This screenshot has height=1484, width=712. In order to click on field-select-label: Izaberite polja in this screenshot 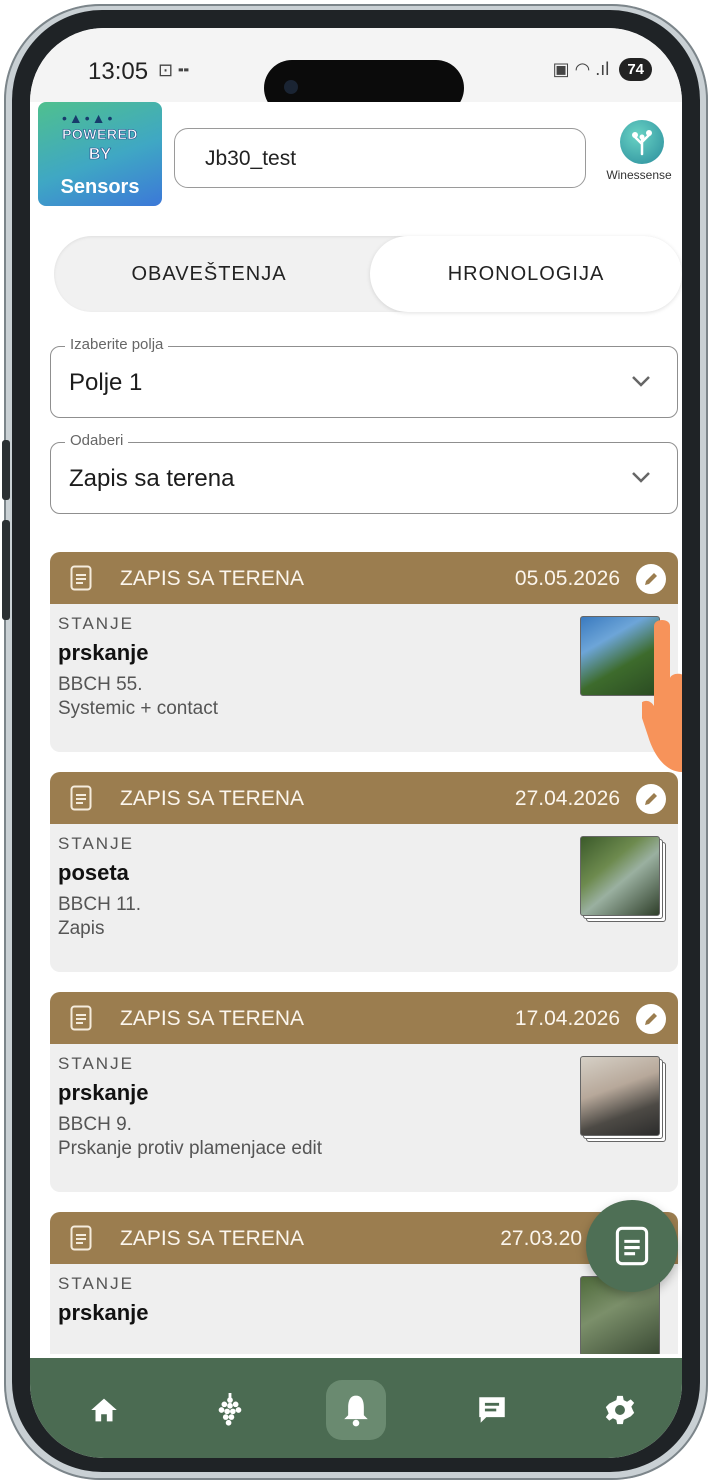, I will do `click(117, 344)`.